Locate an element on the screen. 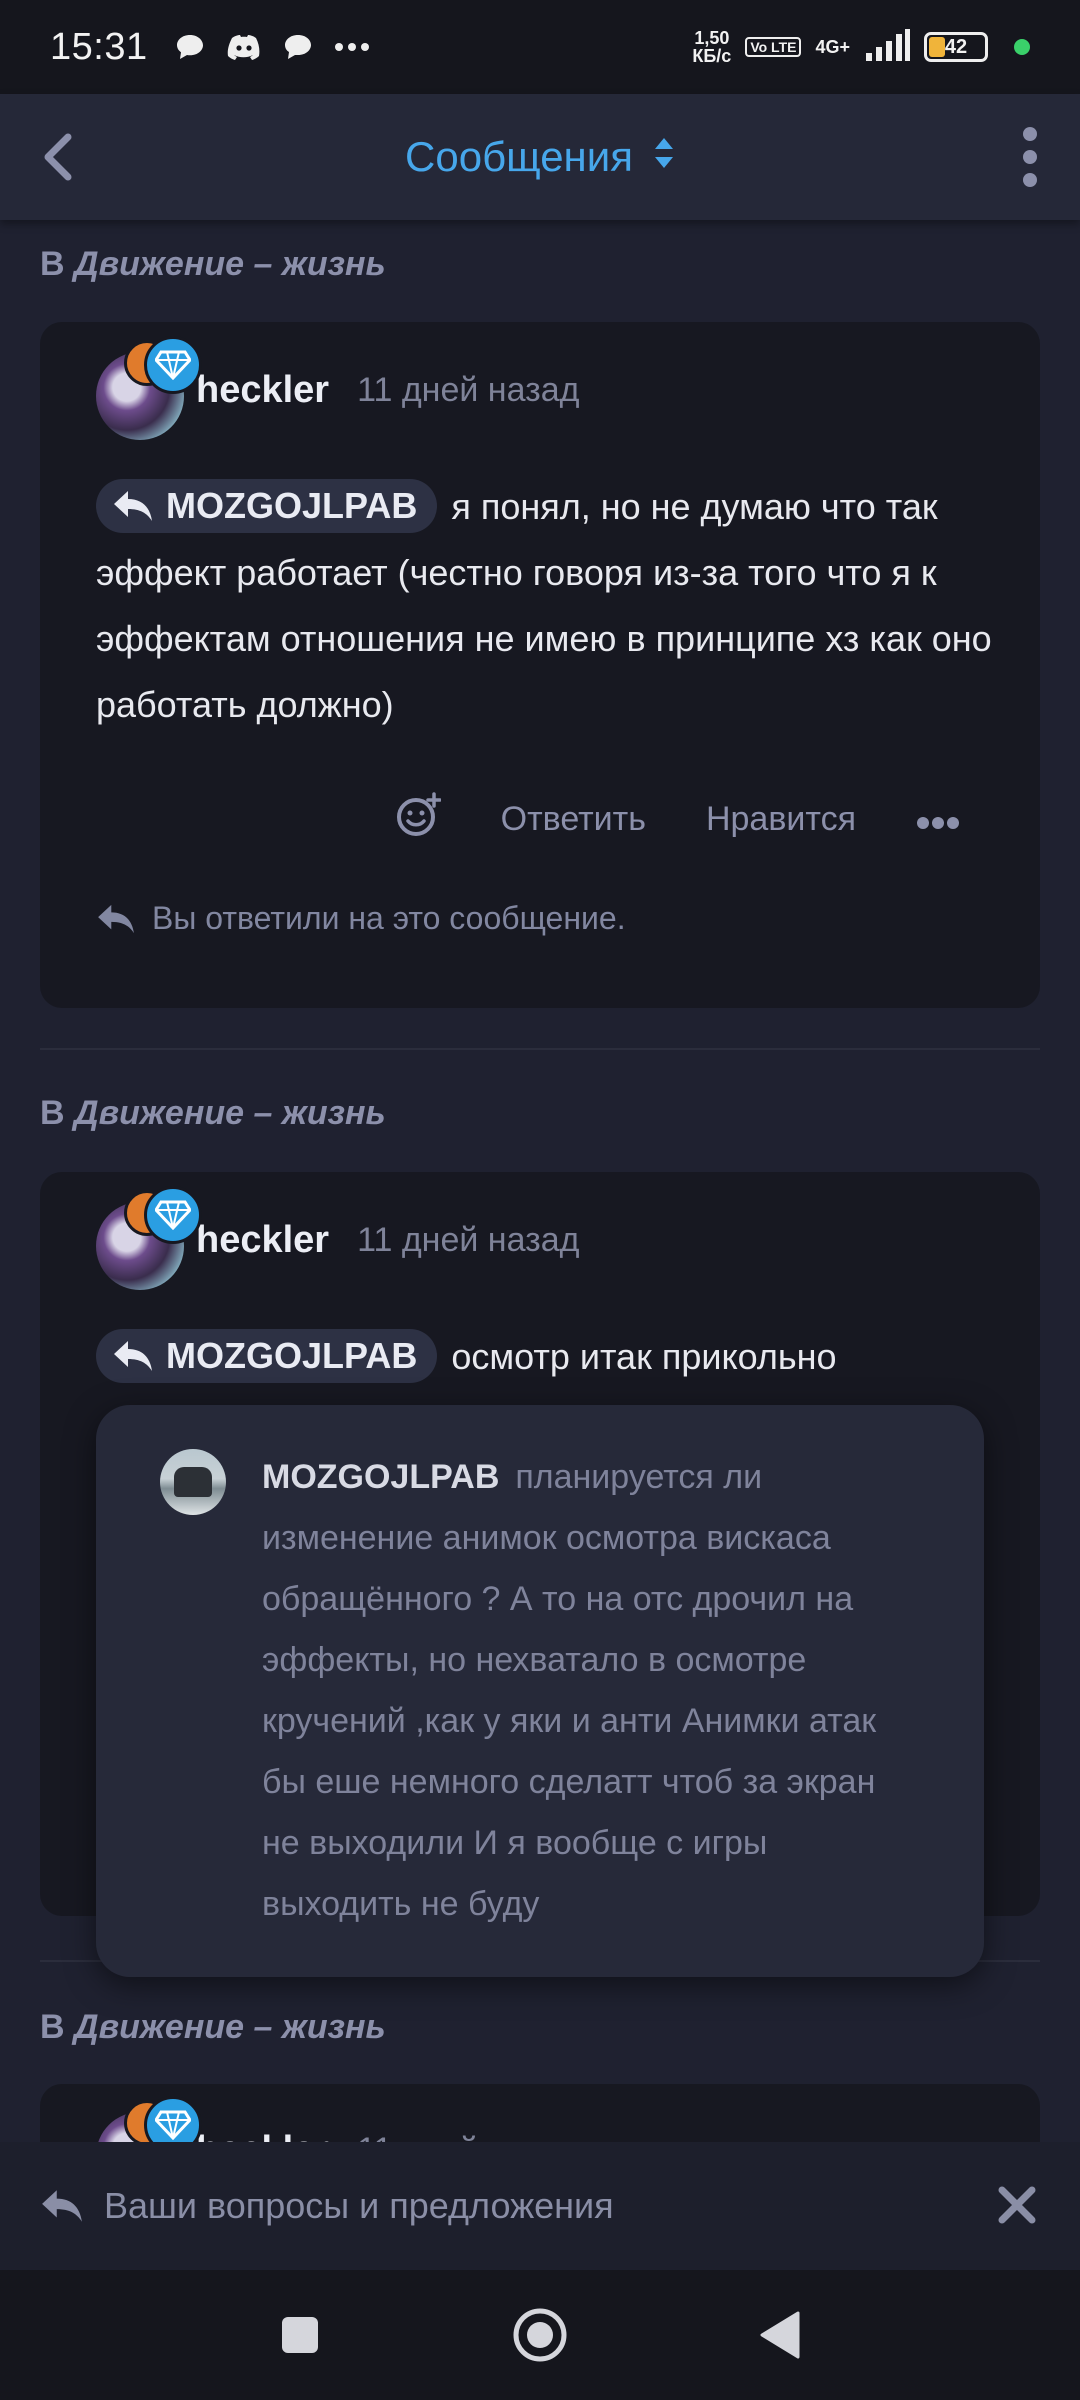 This screenshot has height=2400, width=1080. page-title: Сообщения is located at coordinates (519, 156).